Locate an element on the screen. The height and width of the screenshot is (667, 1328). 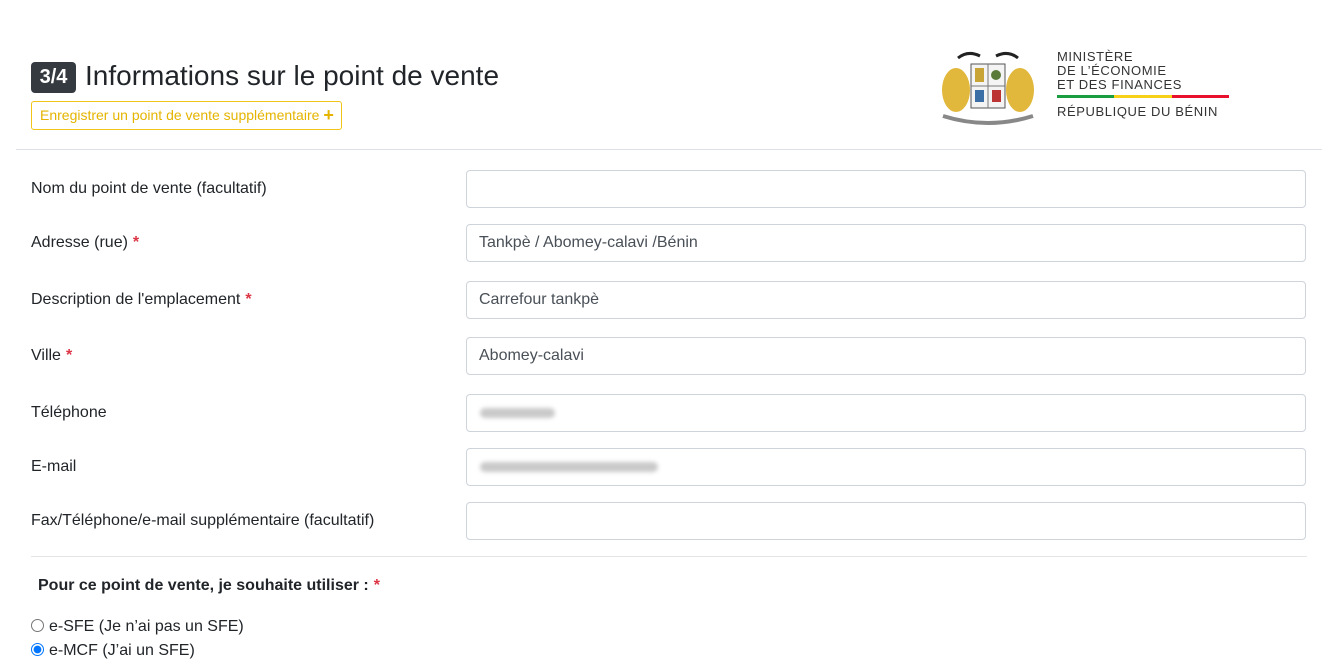
flag-yellow is located at coordinates (1143, 96).